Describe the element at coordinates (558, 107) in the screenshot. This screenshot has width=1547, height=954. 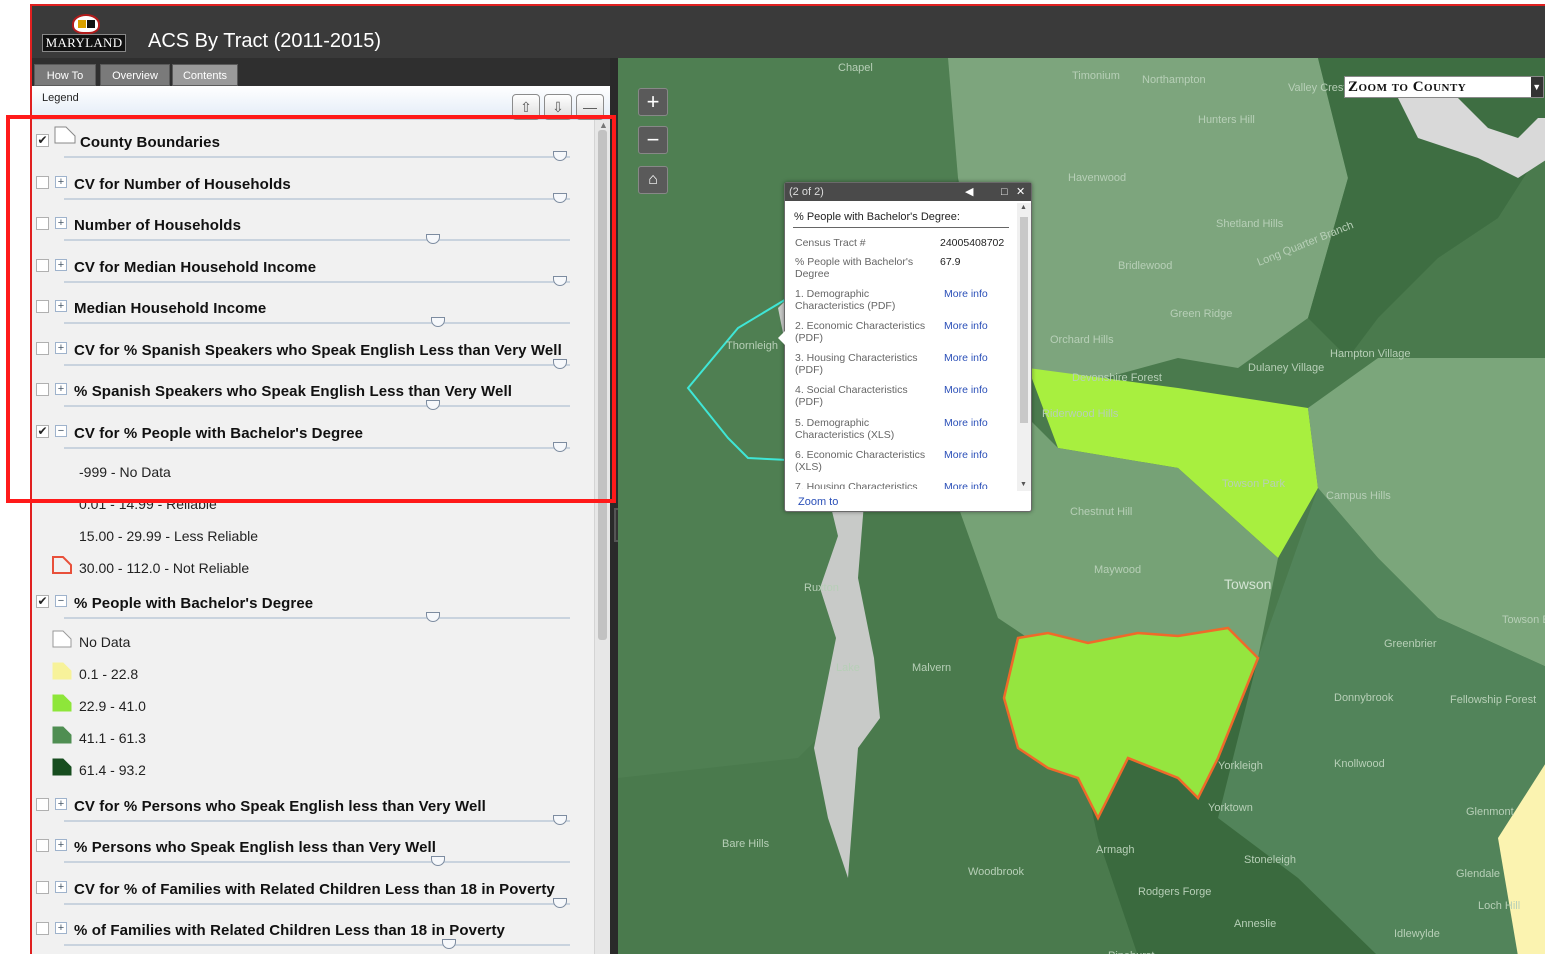
I see `move-down-button: ⇩` at that location.